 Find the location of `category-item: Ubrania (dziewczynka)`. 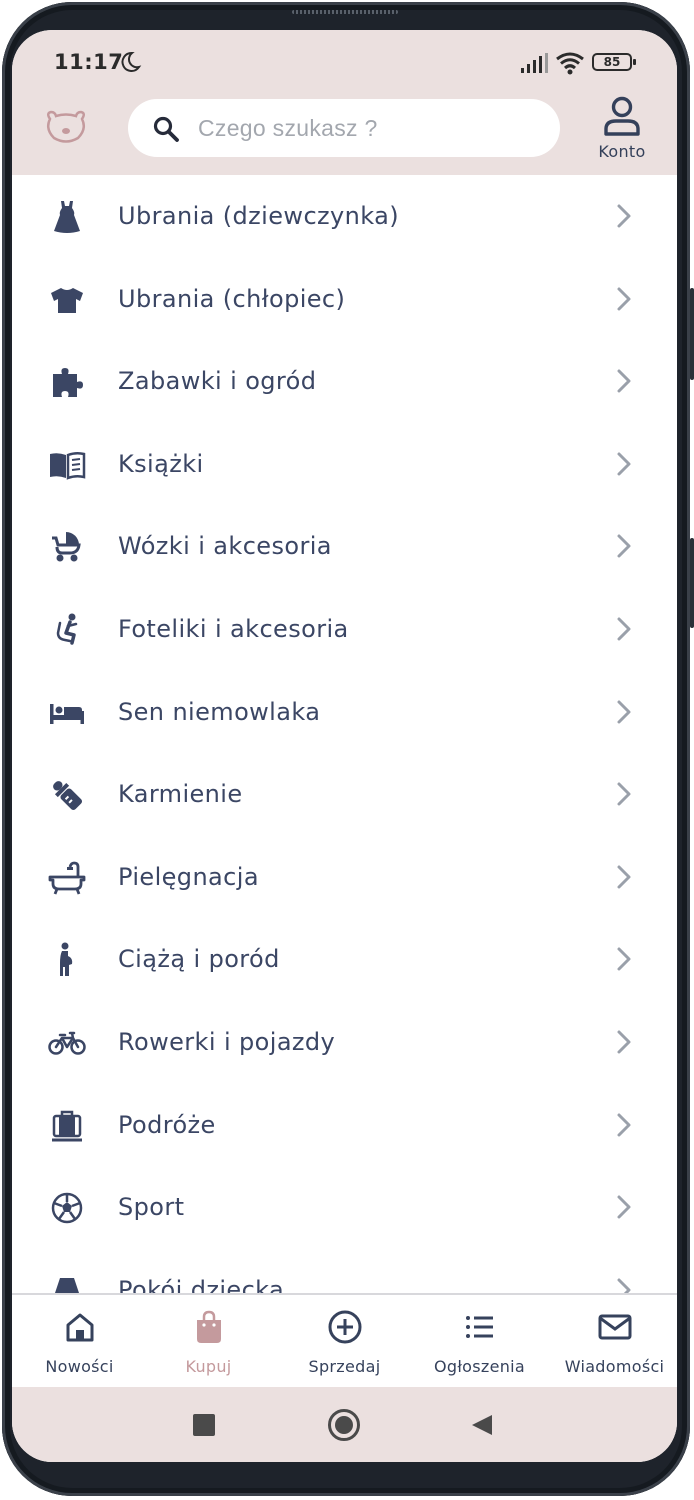

category-item: Ubrania (dziewczynka) is located at coordinates (344, 216).